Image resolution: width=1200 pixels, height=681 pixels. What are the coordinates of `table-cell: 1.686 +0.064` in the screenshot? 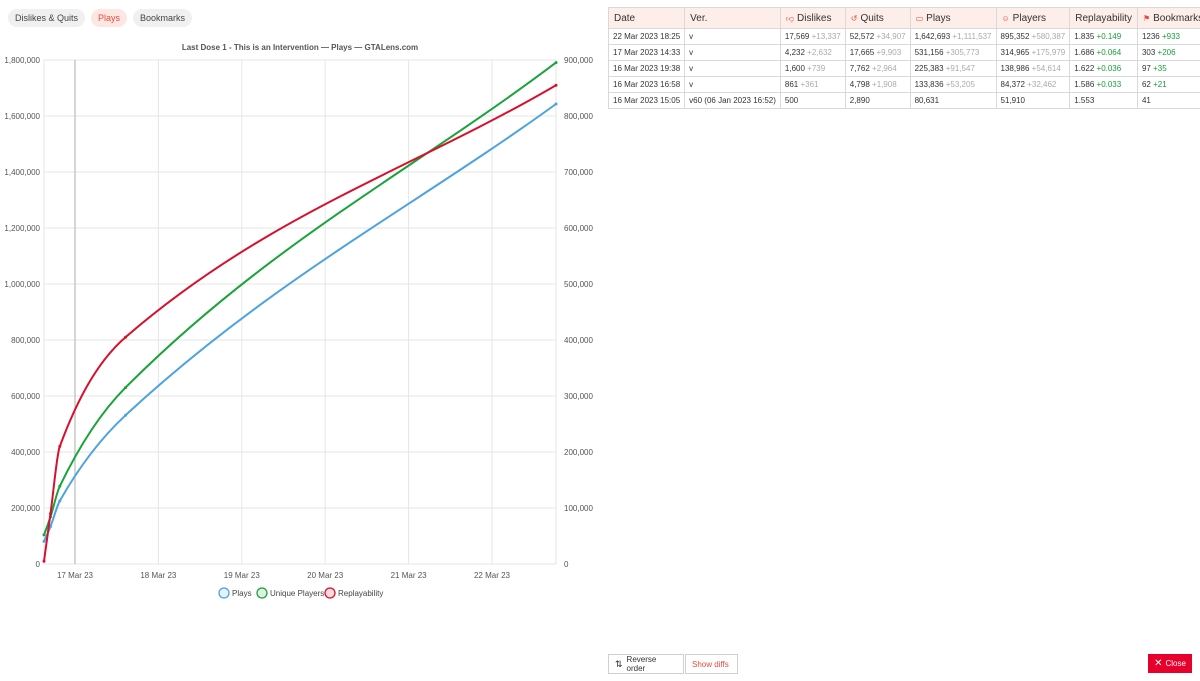 It's located at (1103, 52).